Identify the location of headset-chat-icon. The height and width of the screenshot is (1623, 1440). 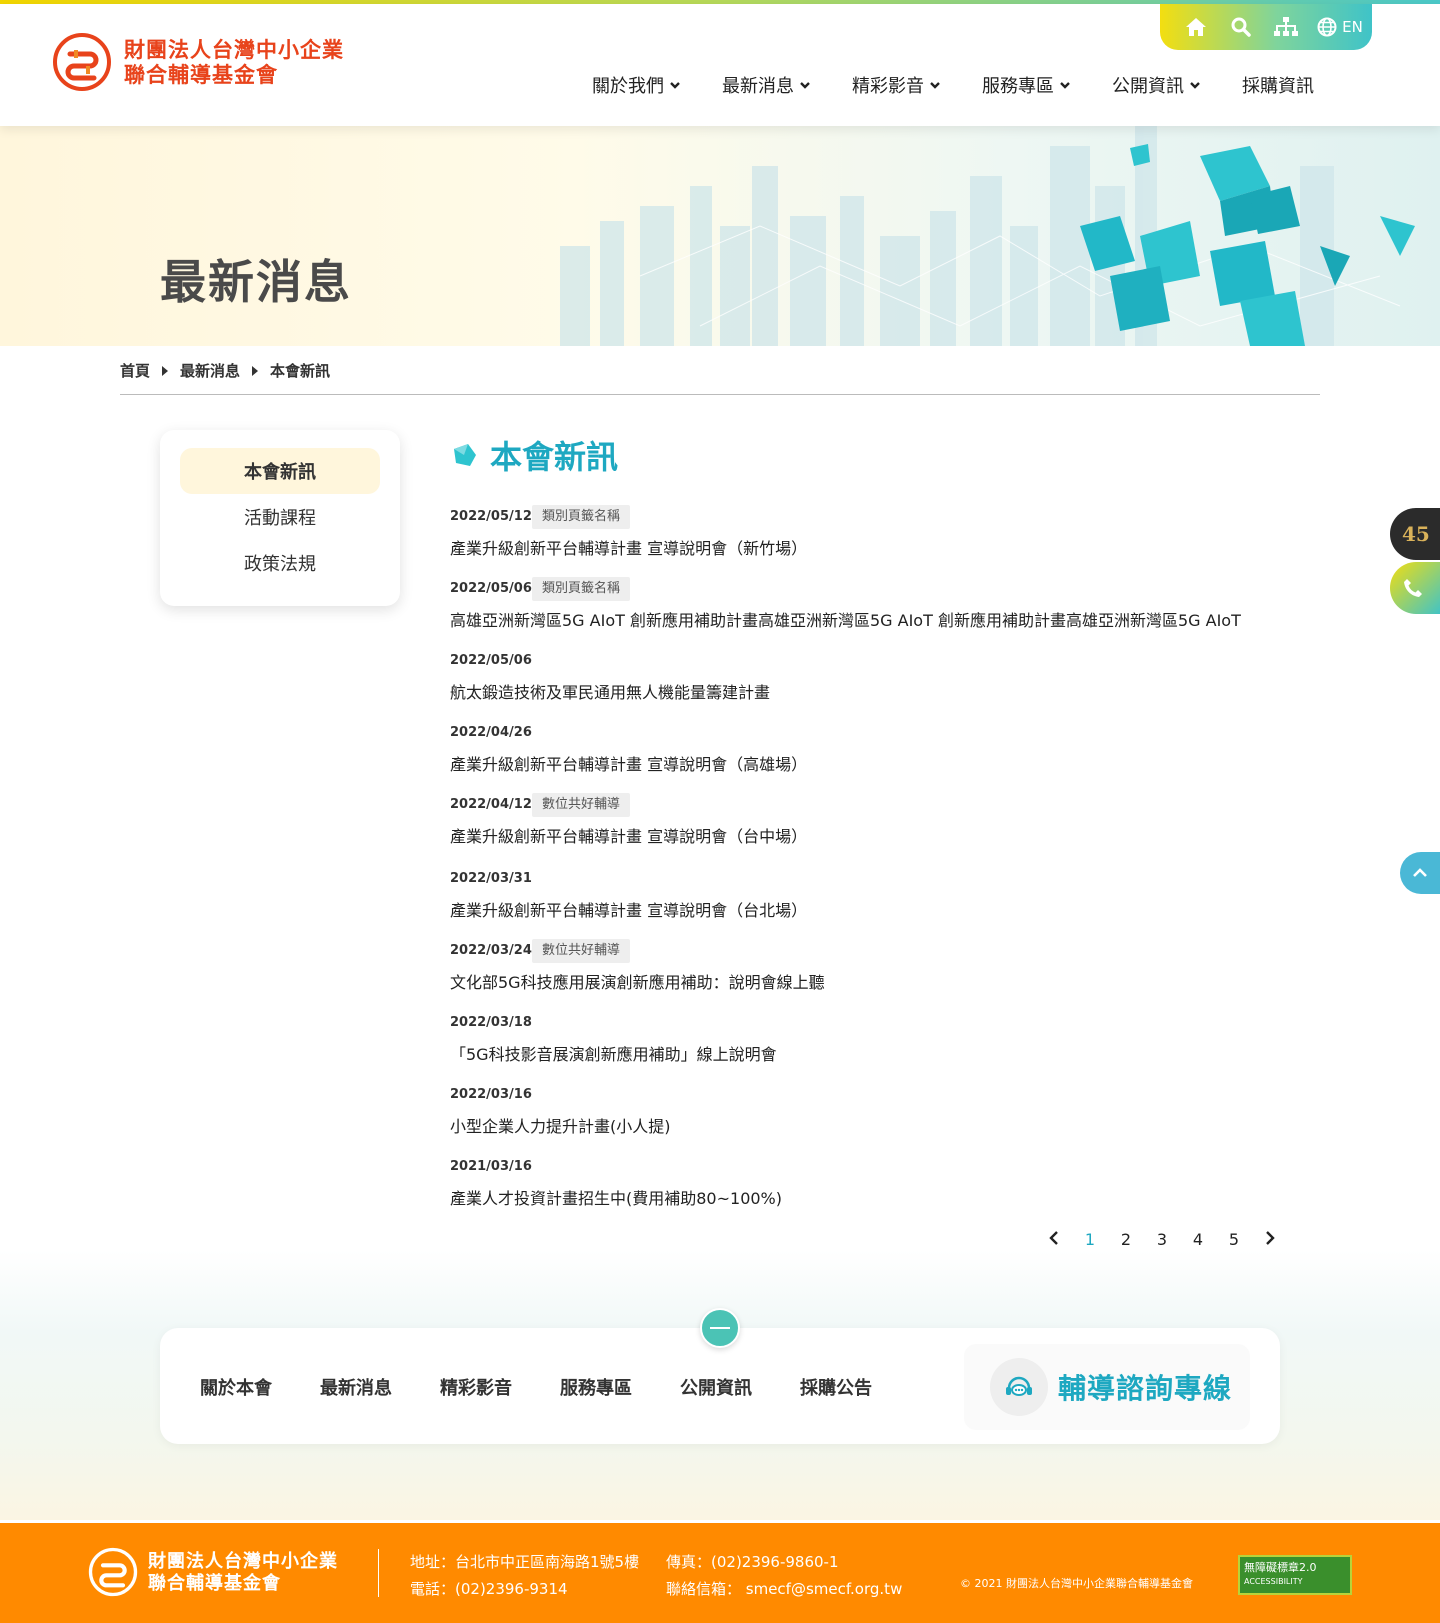
(1019, 1387).